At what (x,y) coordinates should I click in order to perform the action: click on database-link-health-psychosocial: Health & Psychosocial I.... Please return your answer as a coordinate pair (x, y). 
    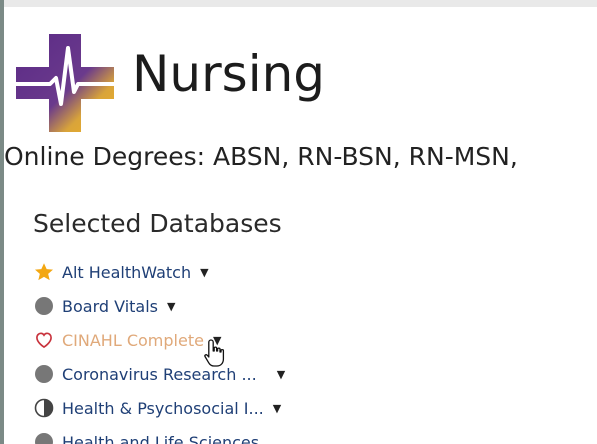
    Looking at the image, I should click on (163, 408).